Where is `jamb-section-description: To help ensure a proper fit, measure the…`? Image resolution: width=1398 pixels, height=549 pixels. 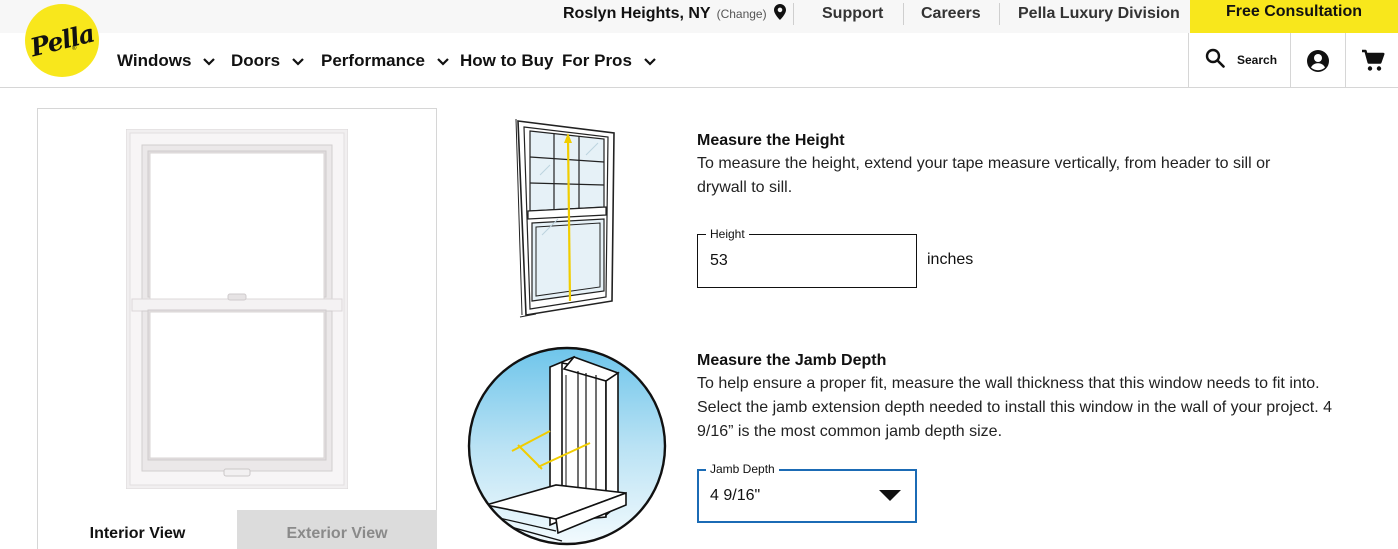 jamb-section-description: To help ensure a proper fit, measure the… is located at coordinates (1015, 407).